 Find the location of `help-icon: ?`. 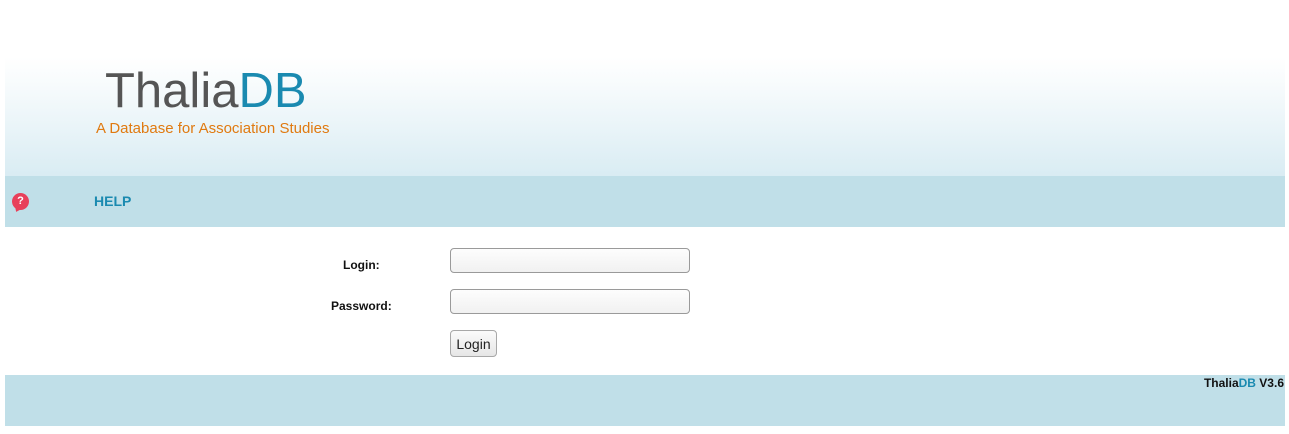

help-icon: ? is located at coordinates (20, 201).